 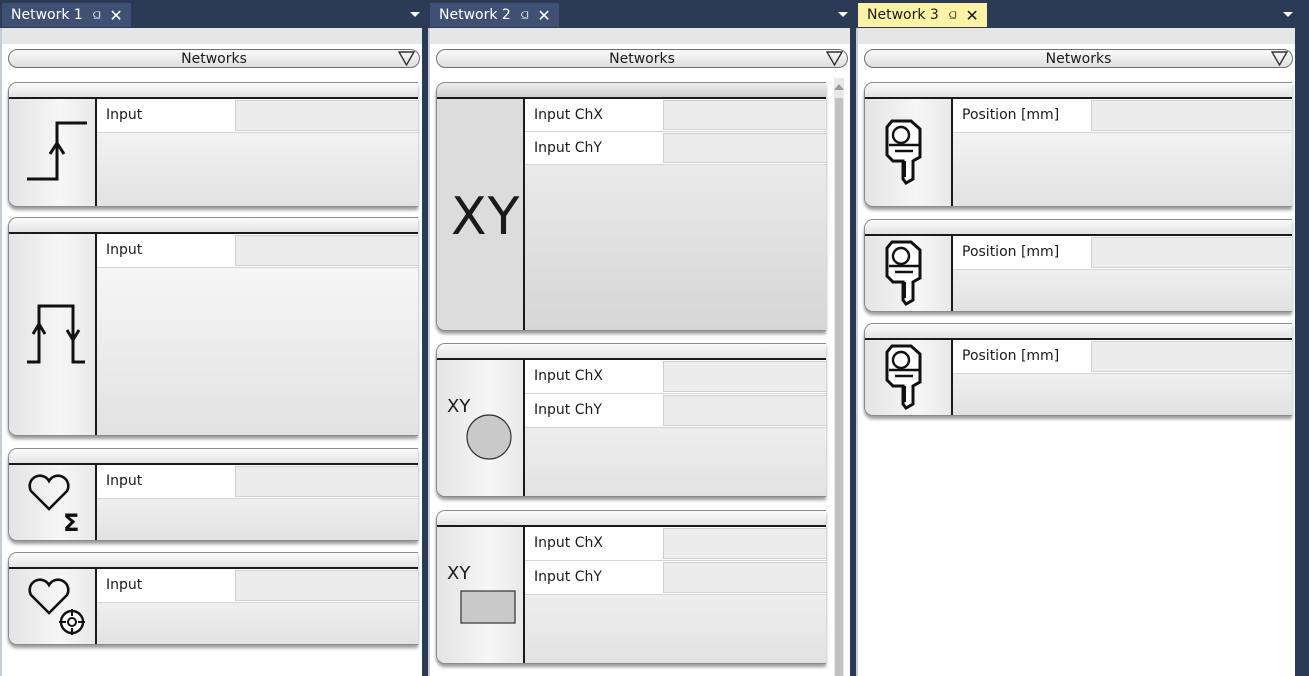 I want to click on xy-circle-icon: XY, so click(x=481, y=428).